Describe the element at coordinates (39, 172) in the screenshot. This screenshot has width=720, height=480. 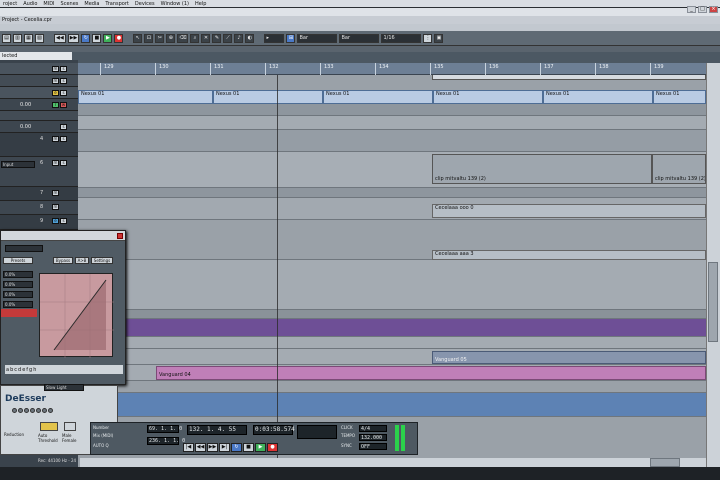
I see `track-row: Input 6 m s` at that location.